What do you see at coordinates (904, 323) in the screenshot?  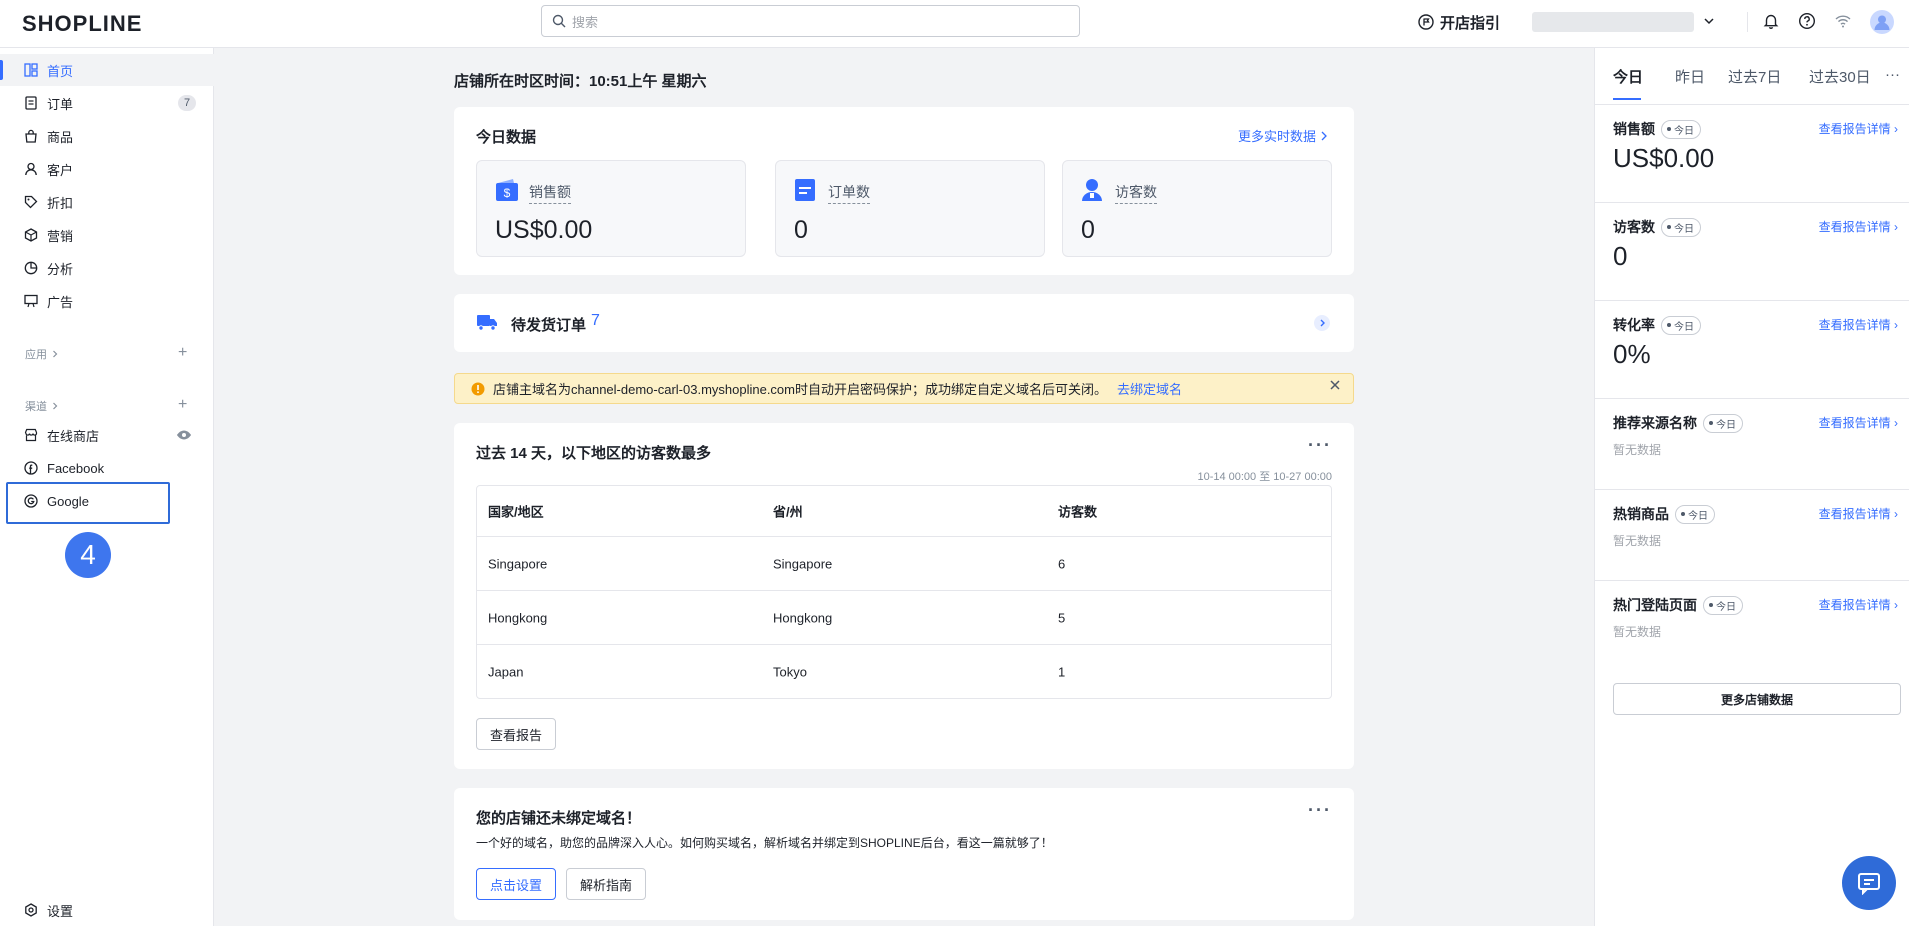 I see `pending-orders-card: 待发货订单 7` at bounding box center [904, 323].